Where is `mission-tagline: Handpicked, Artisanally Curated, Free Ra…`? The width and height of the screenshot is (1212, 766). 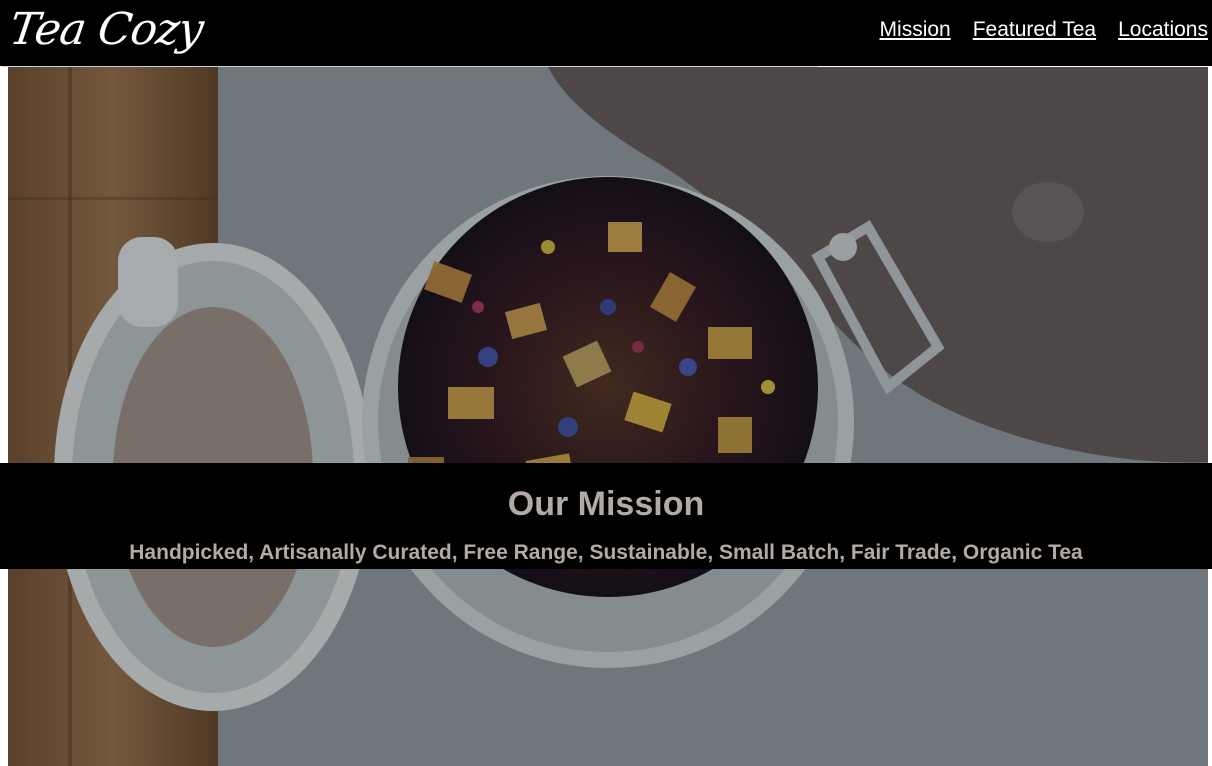 mission-tagline: Handpicked, Artisanally Curated, Free Ra… is located at coordinates (606, 552).